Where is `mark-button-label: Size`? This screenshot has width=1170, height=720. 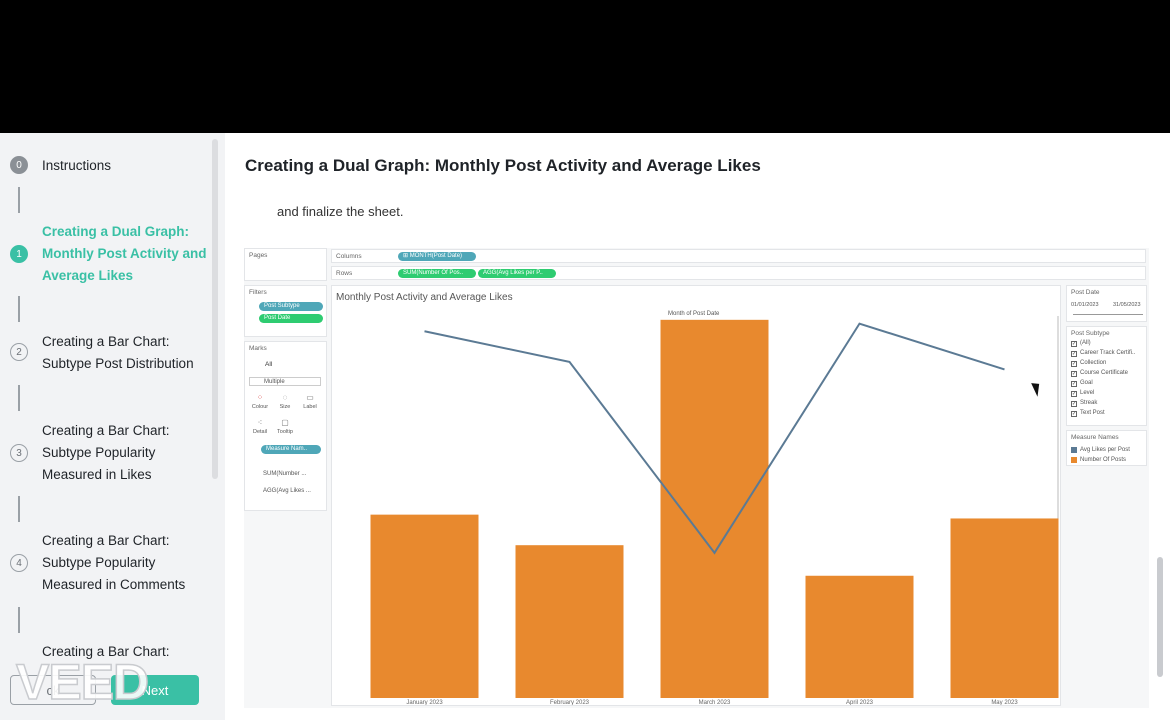 mark-button-label: Size is located at coordinates (285, 407).